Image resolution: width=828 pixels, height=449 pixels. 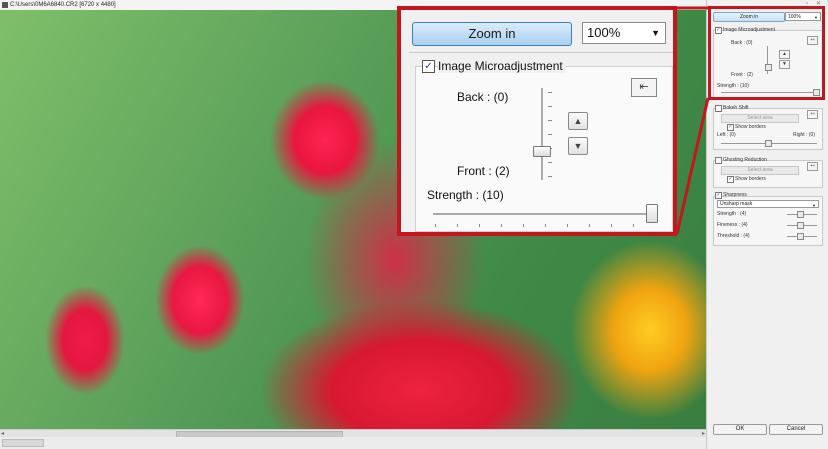 I want to click on highlight-frame, so click(x=766, y=53).